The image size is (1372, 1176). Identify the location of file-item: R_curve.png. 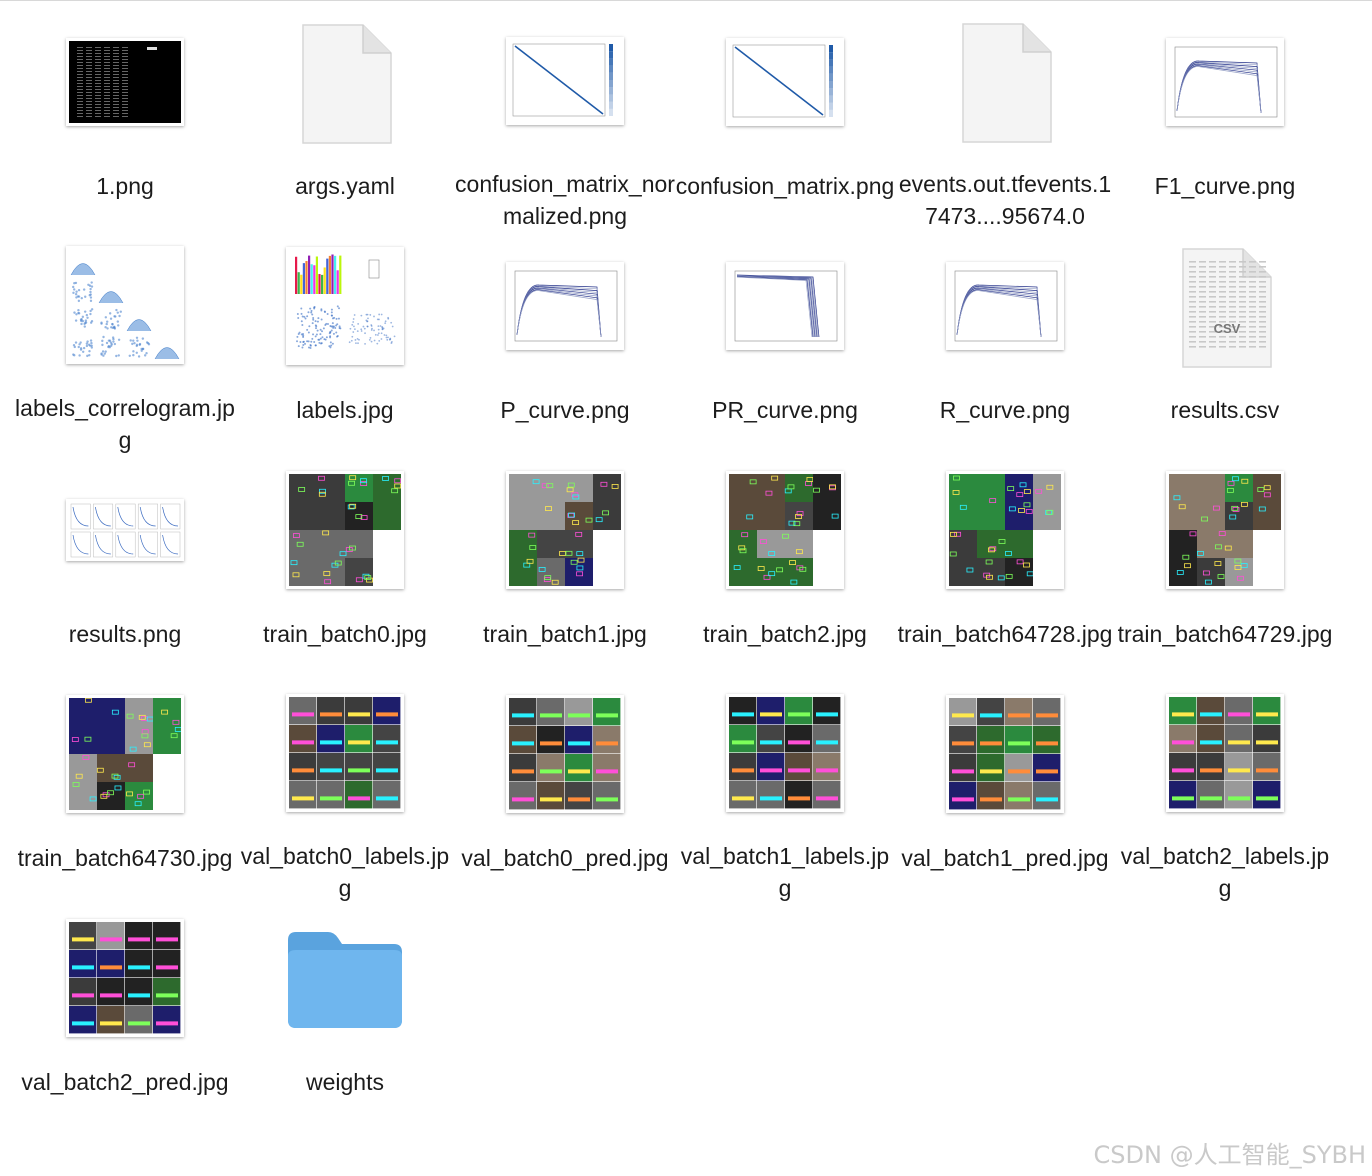
(1005, 344).